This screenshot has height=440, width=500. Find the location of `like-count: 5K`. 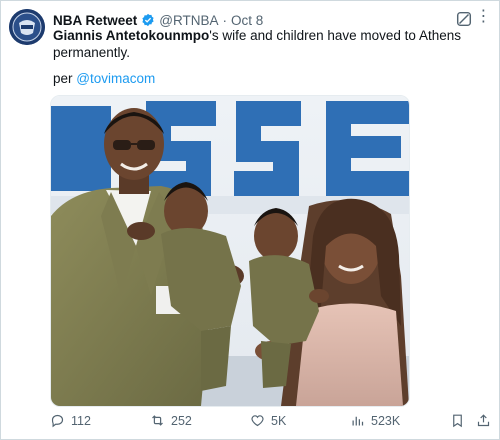

like-count: 5K is located at coordinates (279, 420).